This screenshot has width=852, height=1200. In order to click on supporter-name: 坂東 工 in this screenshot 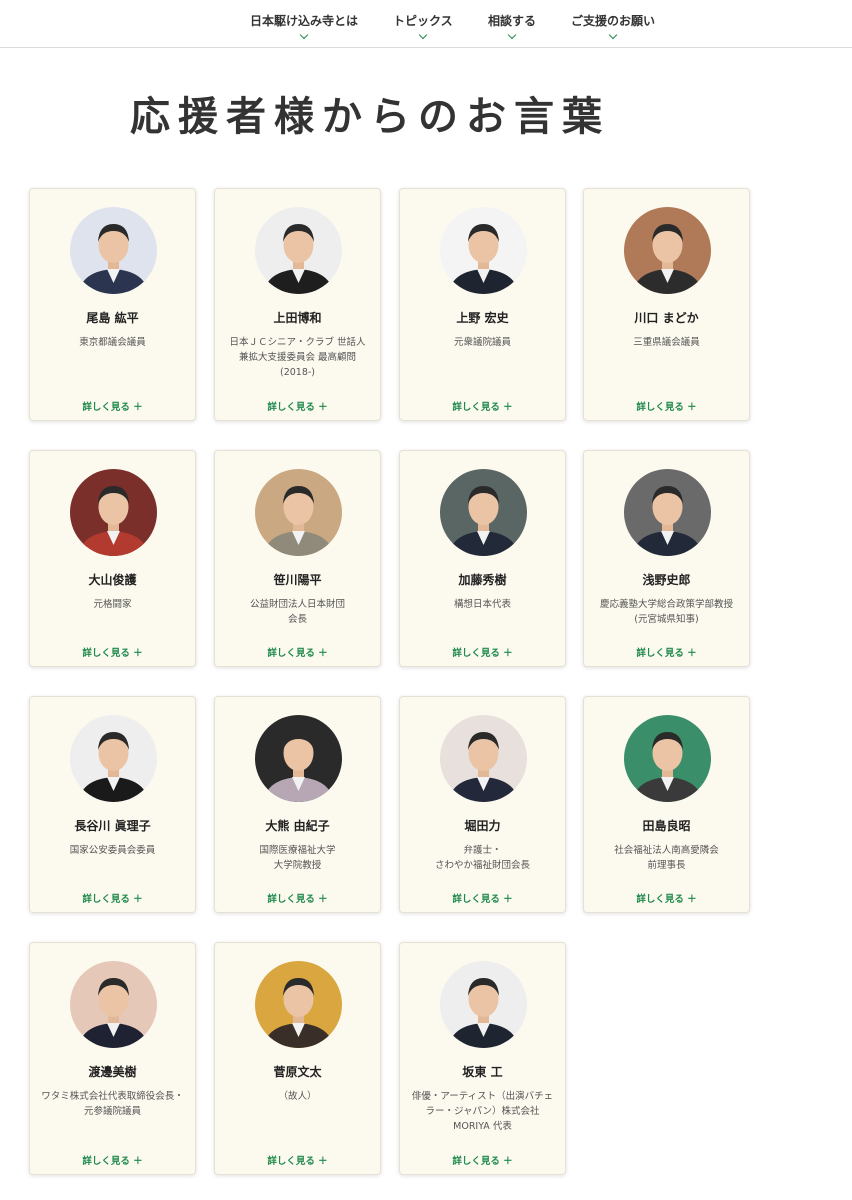, I will do `click(482, 1072)`.